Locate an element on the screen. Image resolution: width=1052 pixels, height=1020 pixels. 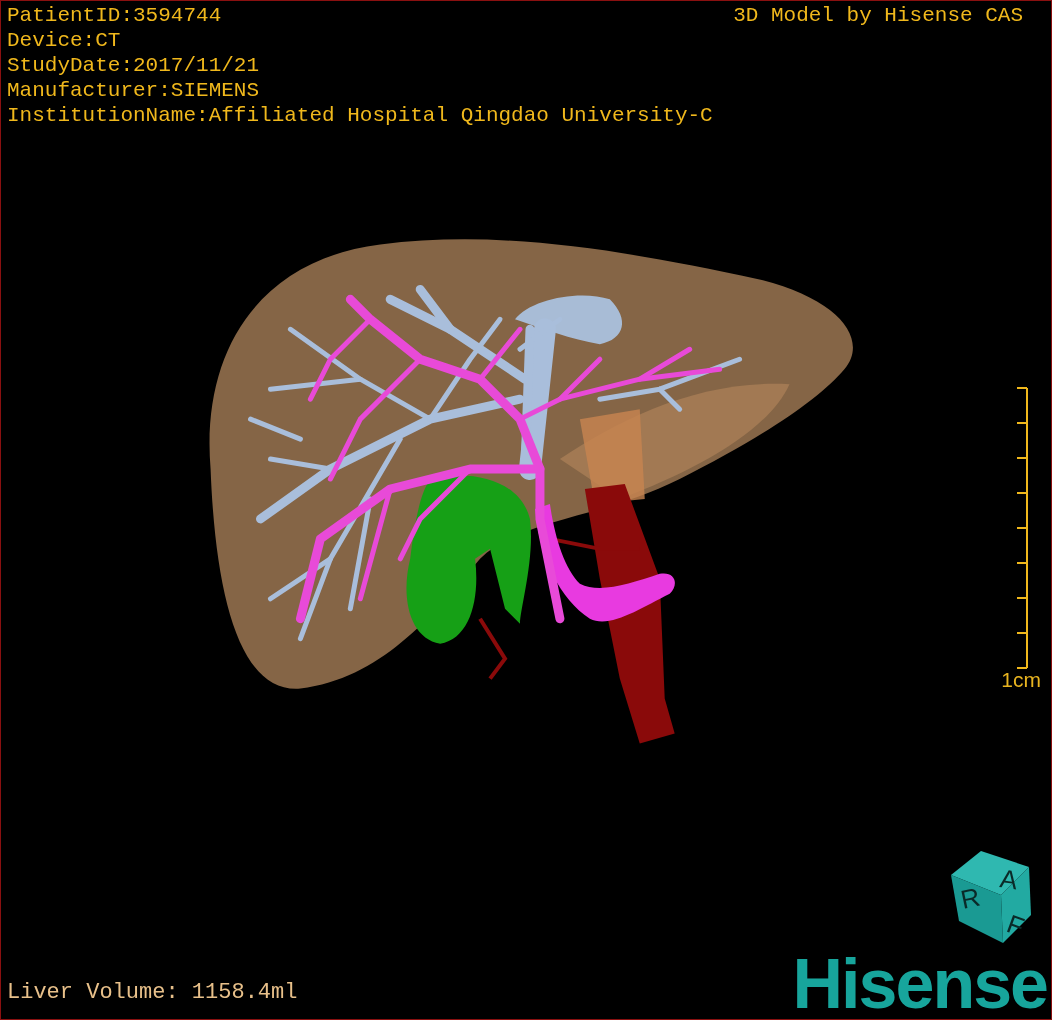
credit-text: 3D Model by Hisense CAS is located at coordinates (878, 16).